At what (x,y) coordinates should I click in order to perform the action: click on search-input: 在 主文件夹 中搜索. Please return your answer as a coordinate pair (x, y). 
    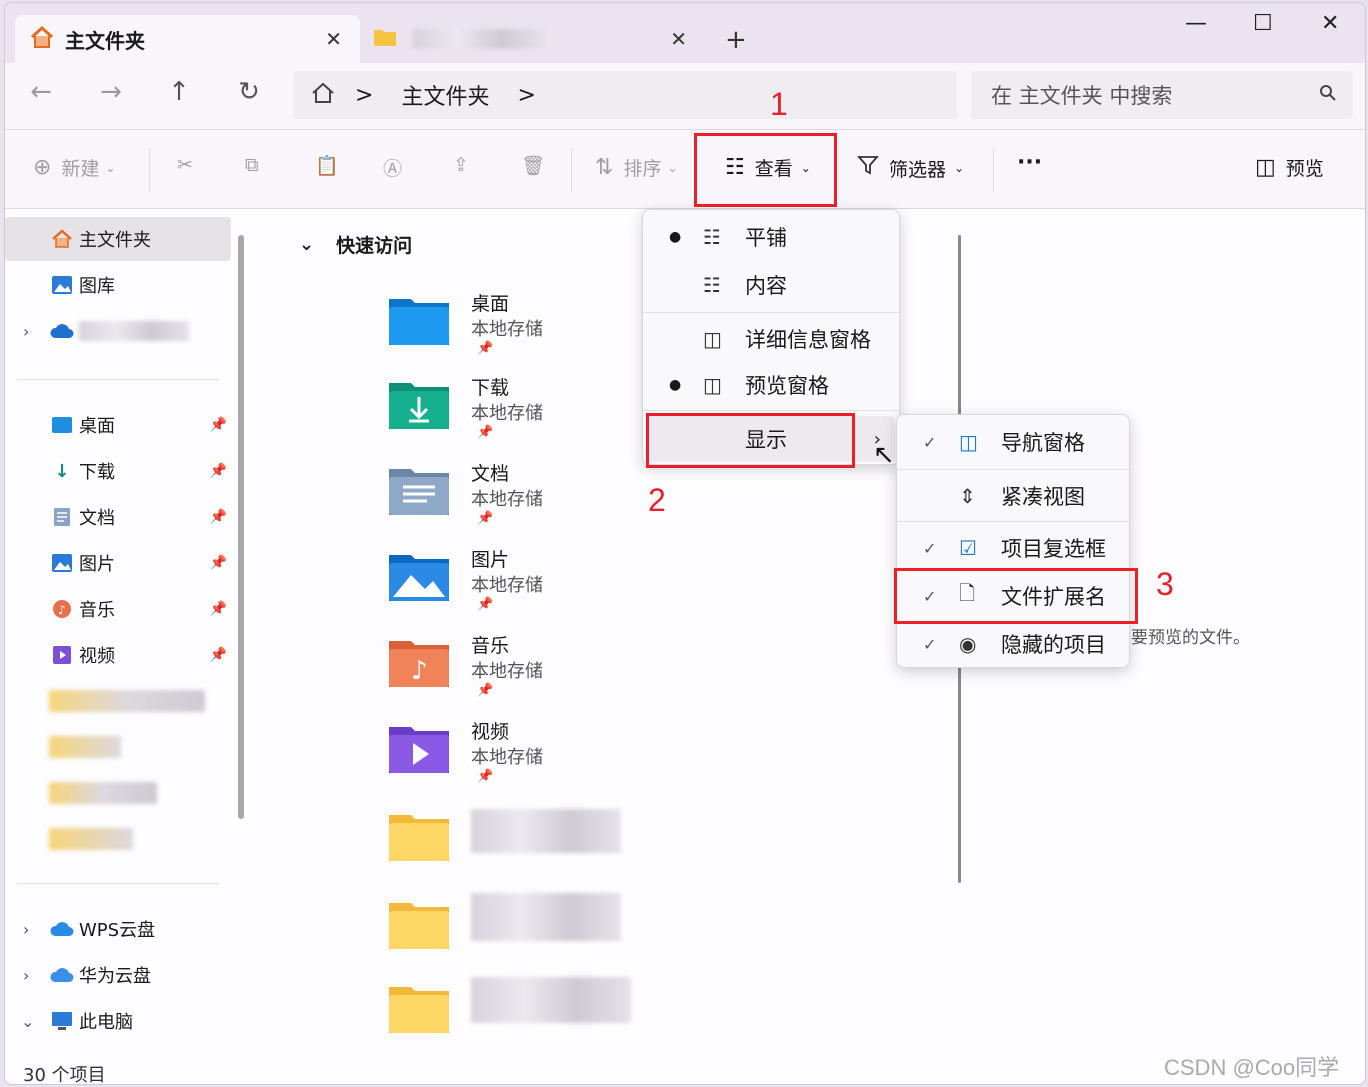
    Looking at the image, I should click on (1162, 95).